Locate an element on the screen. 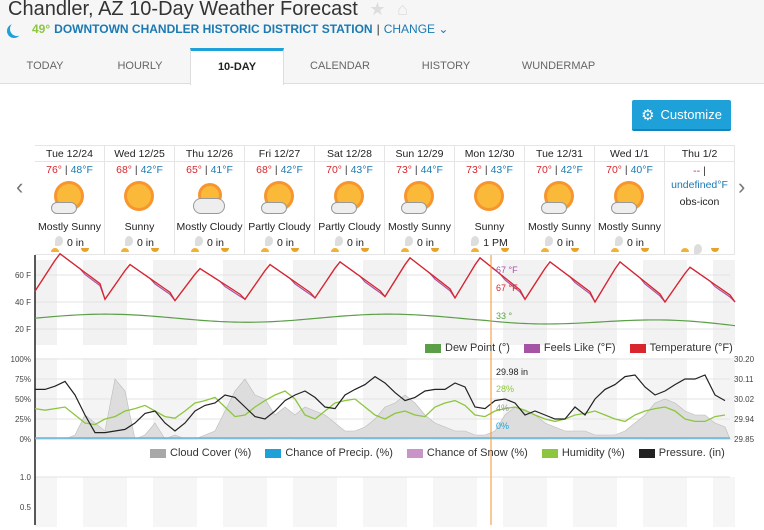  prev-arrow-button: ‹ is located at coordinates (19, 187).